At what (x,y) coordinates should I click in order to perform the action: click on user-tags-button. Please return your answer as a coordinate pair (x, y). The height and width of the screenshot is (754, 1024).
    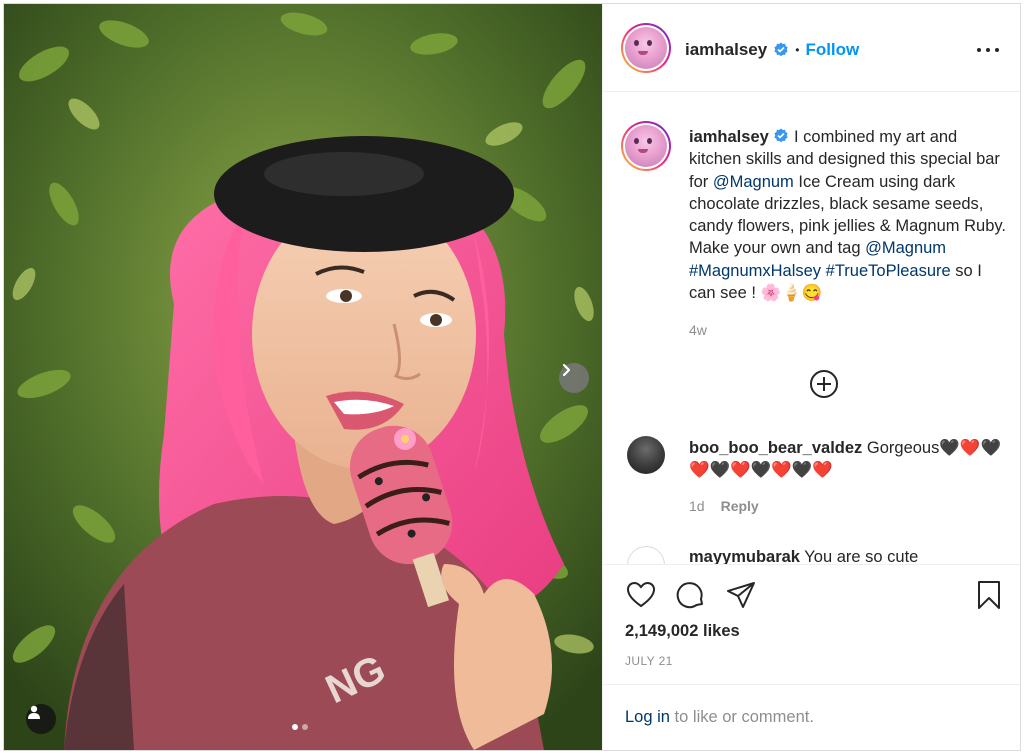
    Looking at the image, I should click on (41, 719).